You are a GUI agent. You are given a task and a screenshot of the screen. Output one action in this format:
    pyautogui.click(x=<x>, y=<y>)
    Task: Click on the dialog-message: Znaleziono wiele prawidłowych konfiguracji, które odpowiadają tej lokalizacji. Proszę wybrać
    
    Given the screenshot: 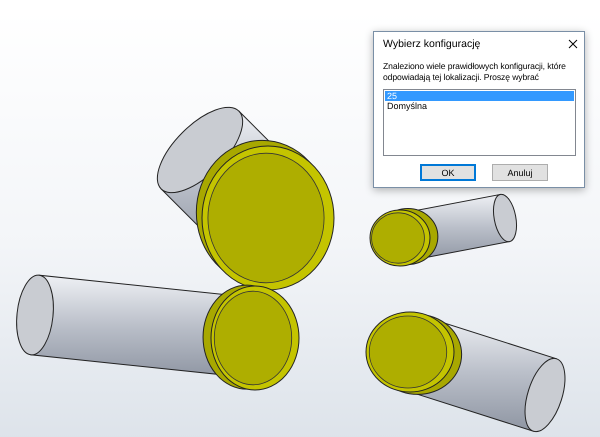 What is the action you would take?
    pyautogui.click(x=475, y=72)
    